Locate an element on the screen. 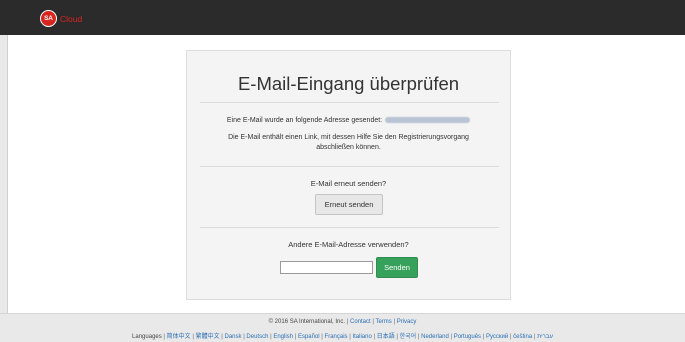 Image resolution: width=685 pixels, height=342 pixels. logo-initials: SA is located at coordinates (48, 18).